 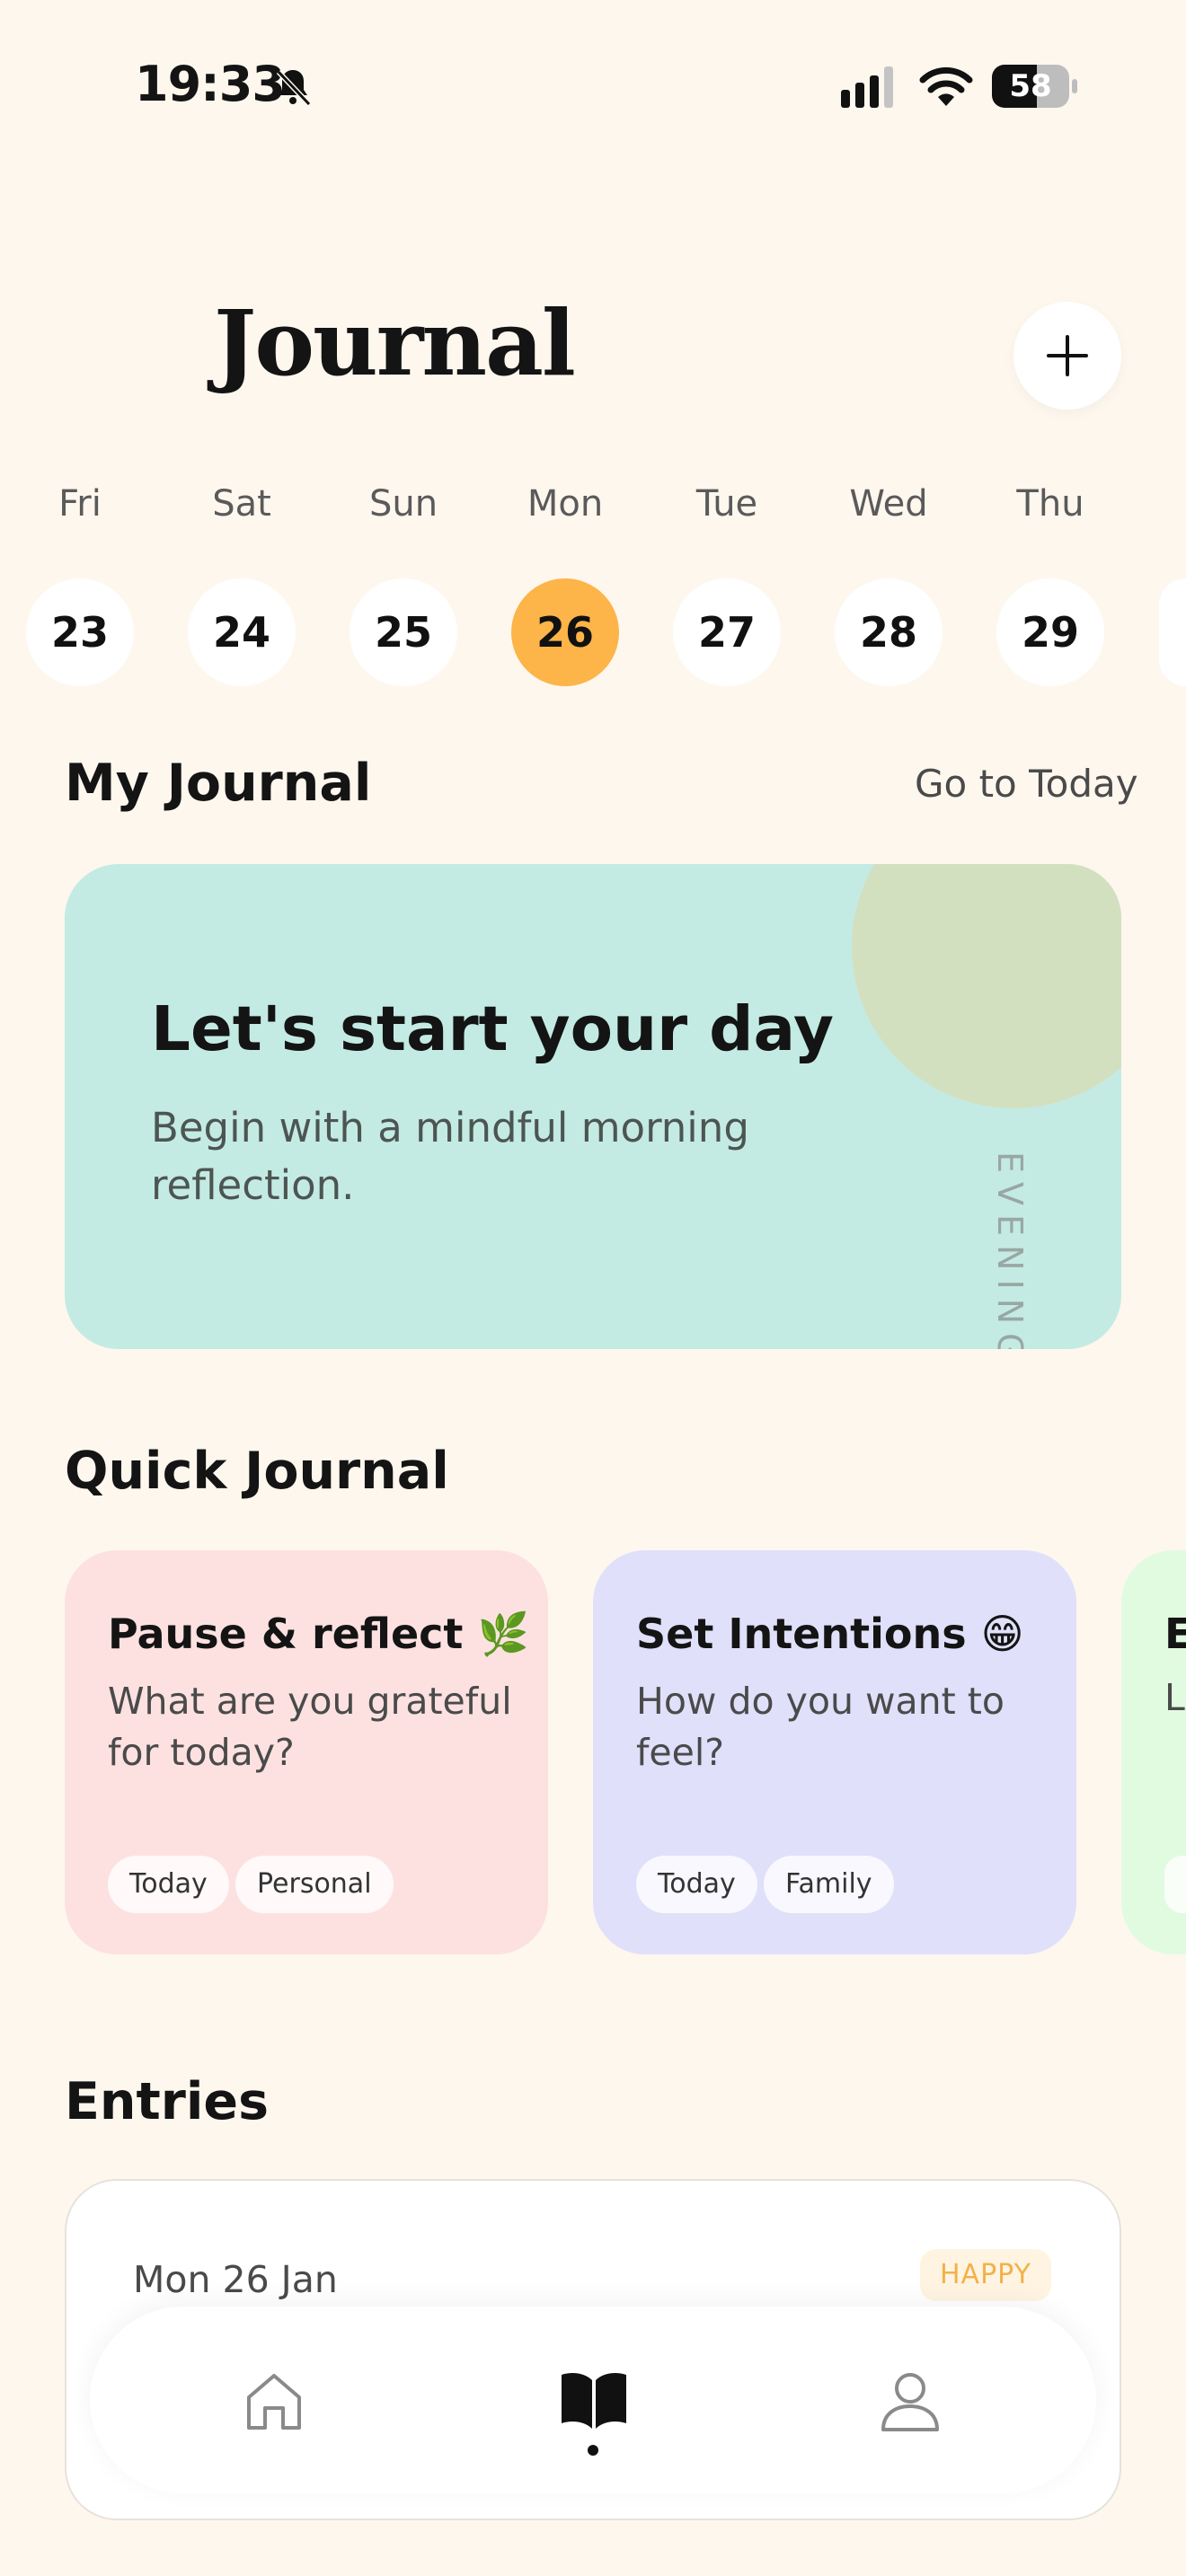 What do you see at coordinates (889, 632) in the screenshot?
I see `day-date: 28` at bounding box center [889, 632].